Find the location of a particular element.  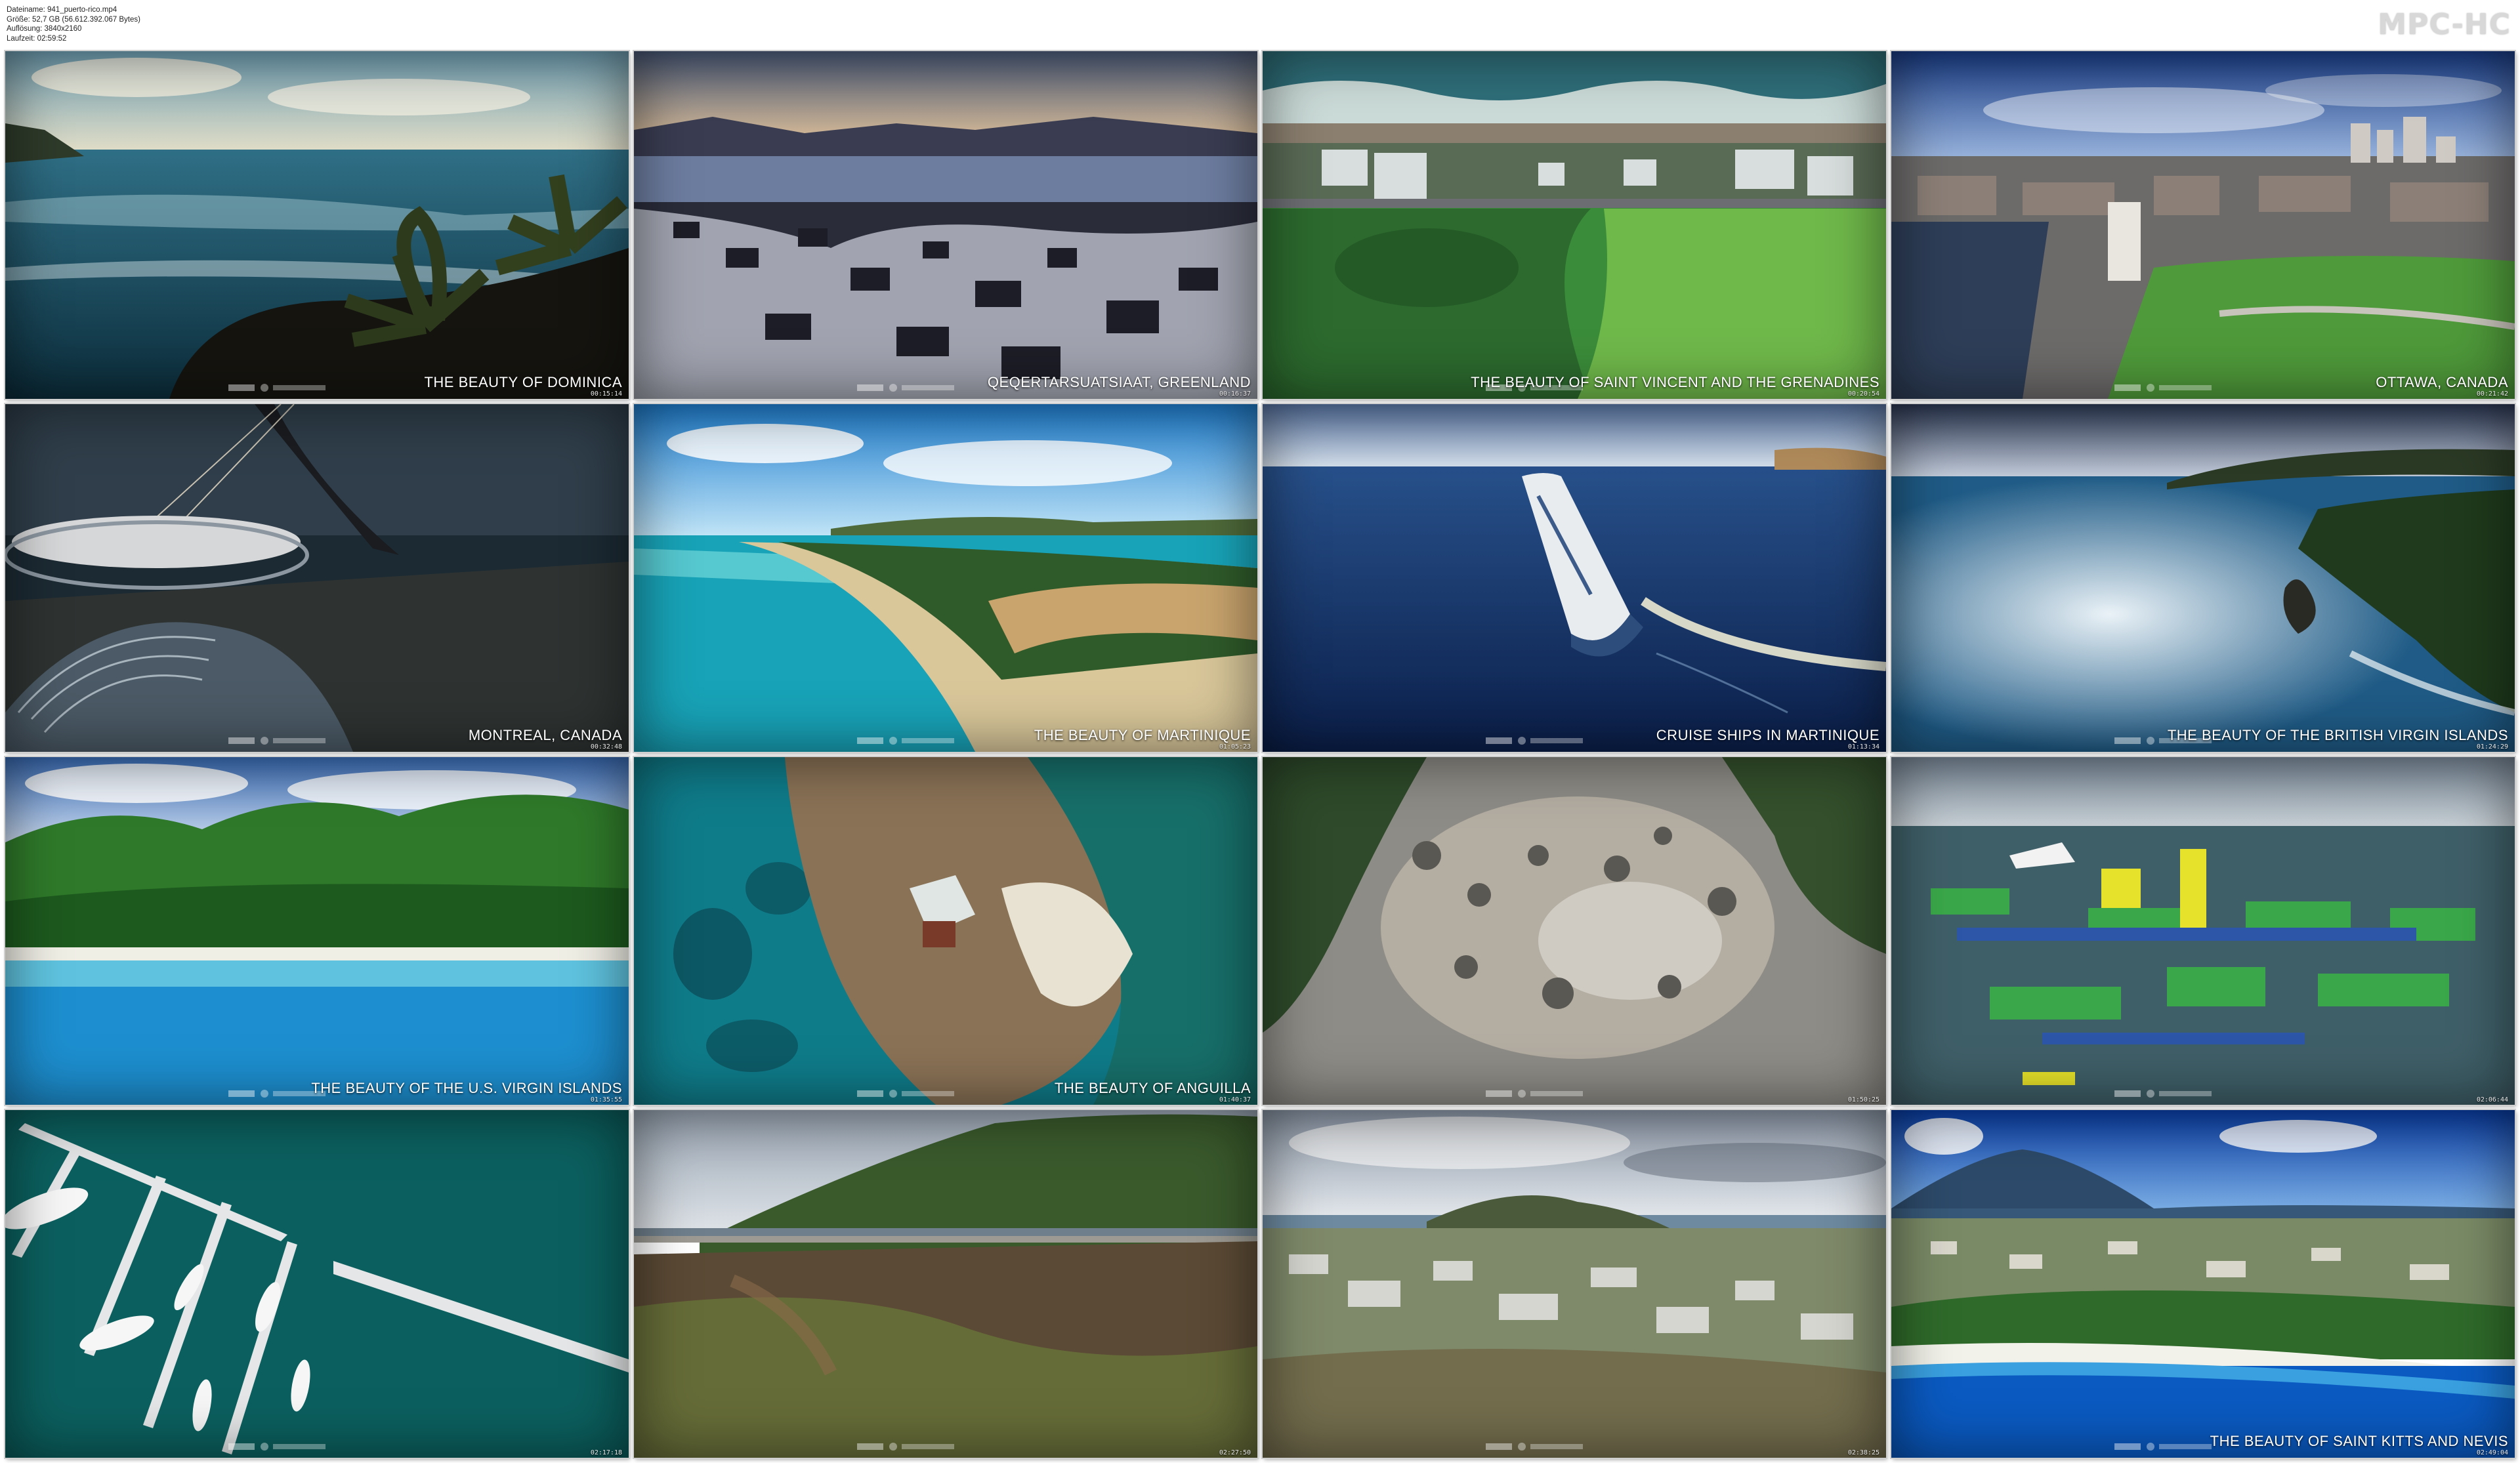

thumbnail-timestamp: 02:17:18 is located at coordinates (606, 1452).